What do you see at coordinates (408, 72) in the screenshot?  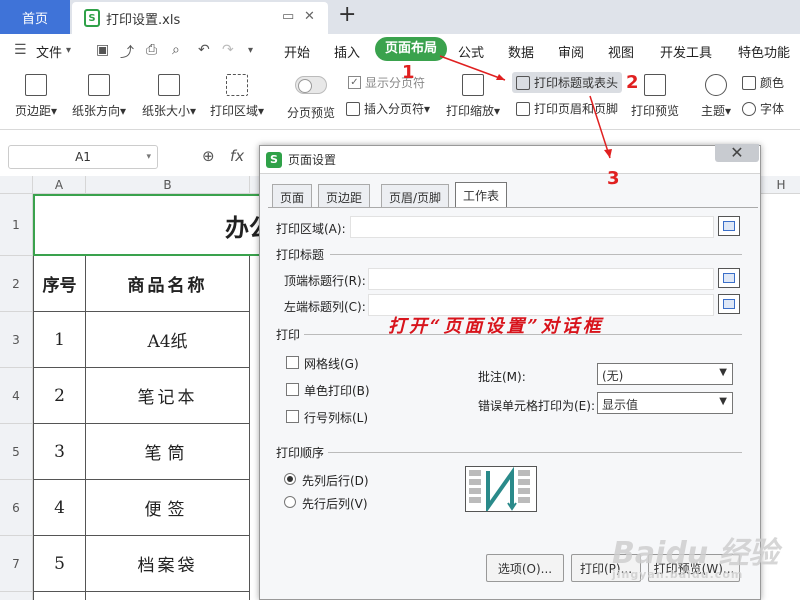 I see `annotation-step-1: 1` at bounding box center [408, 72].